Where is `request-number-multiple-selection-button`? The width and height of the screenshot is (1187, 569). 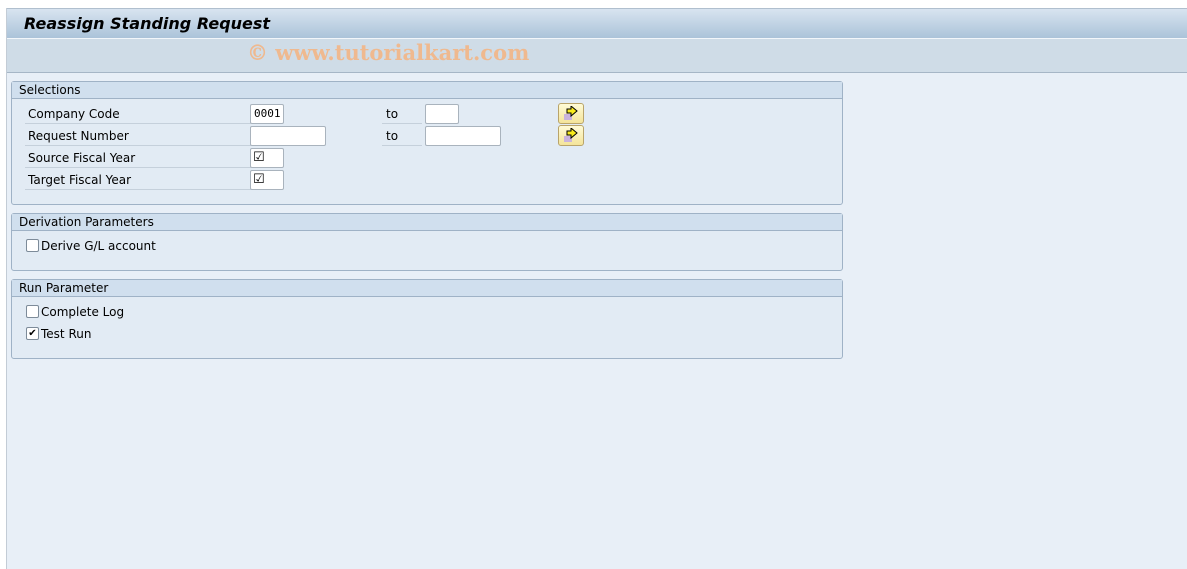 request-number-multiple-selection-button is located at coordinates (571, 135).